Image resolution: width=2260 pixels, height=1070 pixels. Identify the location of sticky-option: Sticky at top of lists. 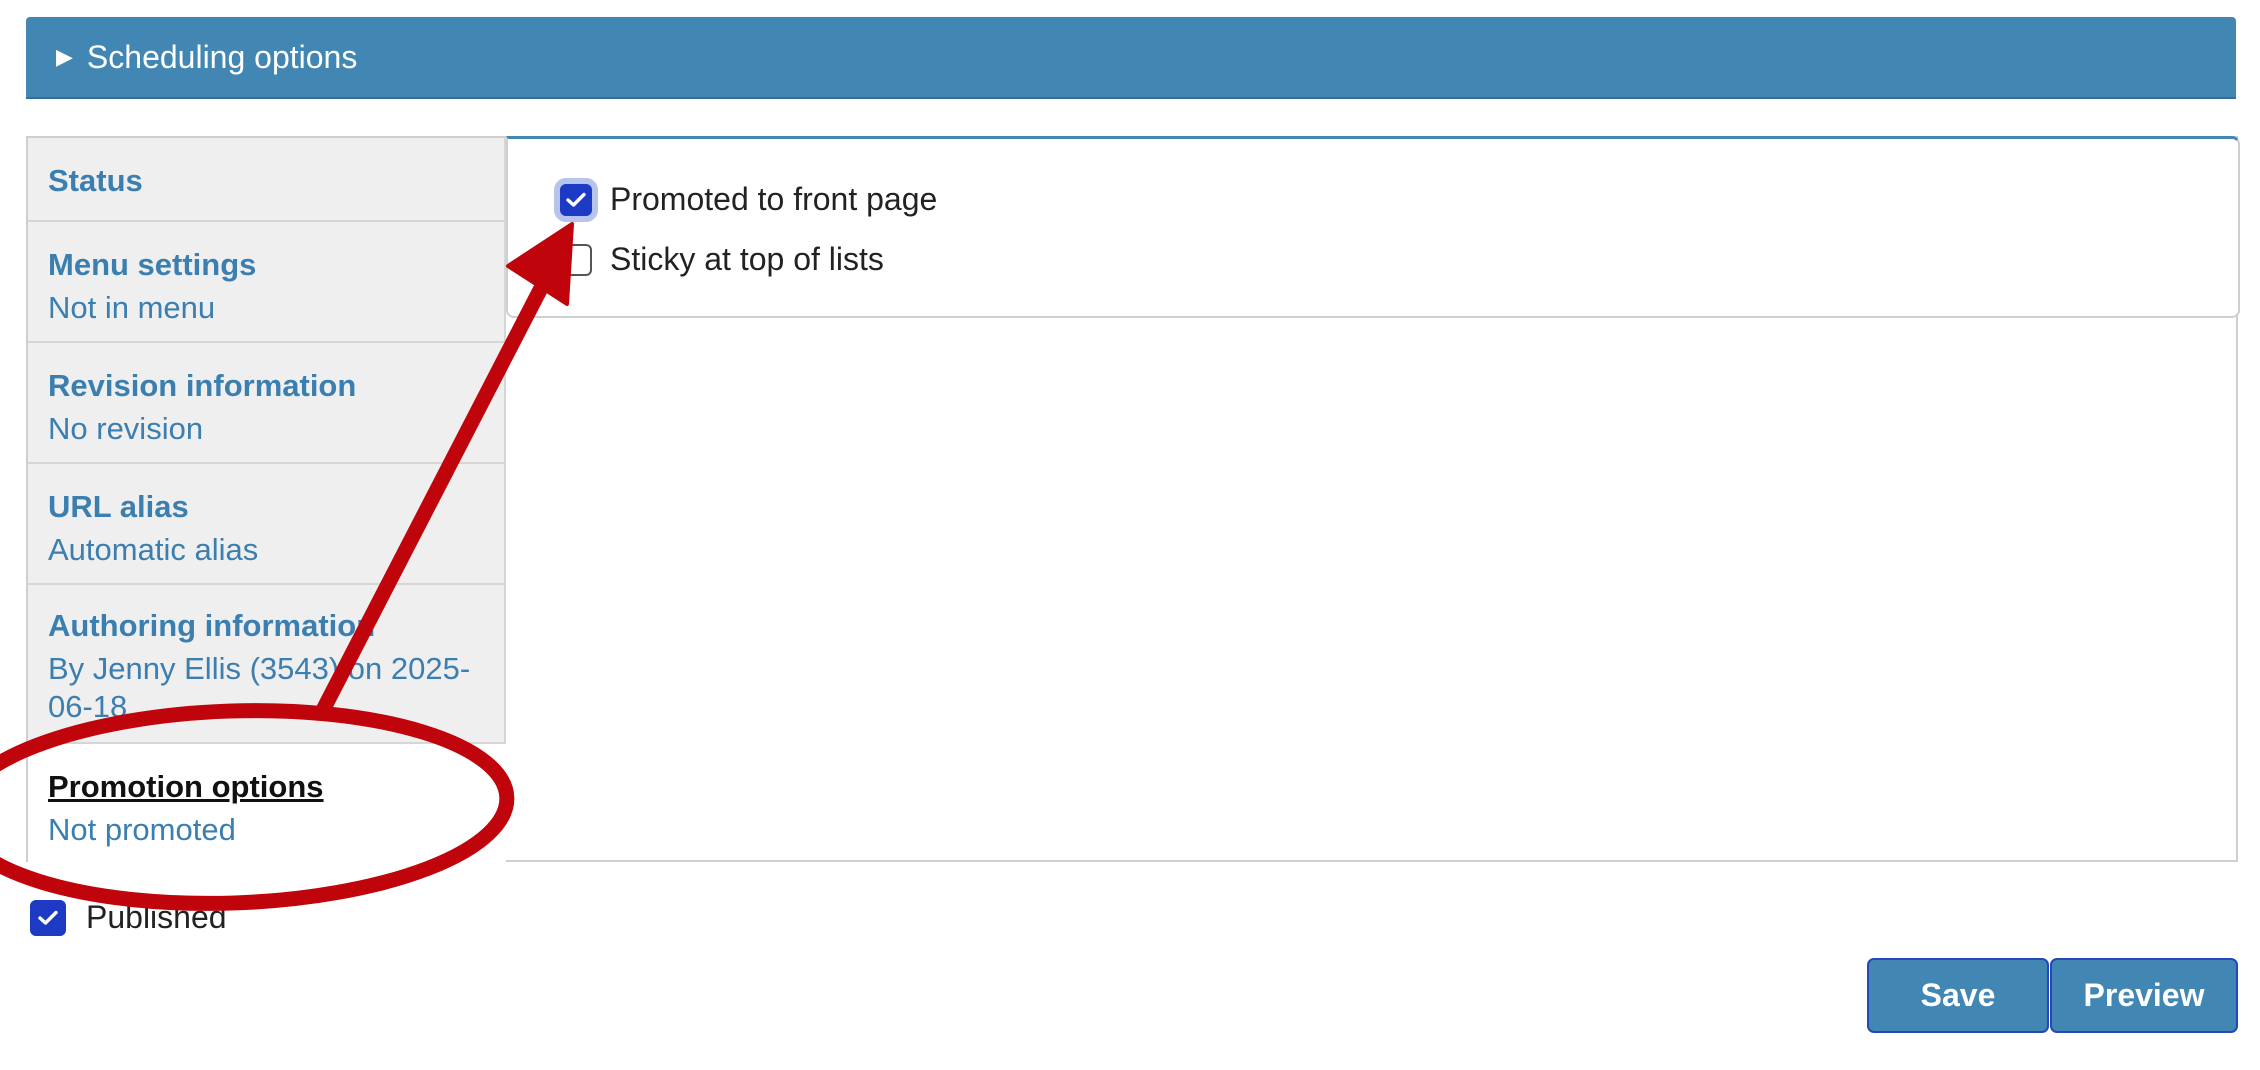
(722, 259).